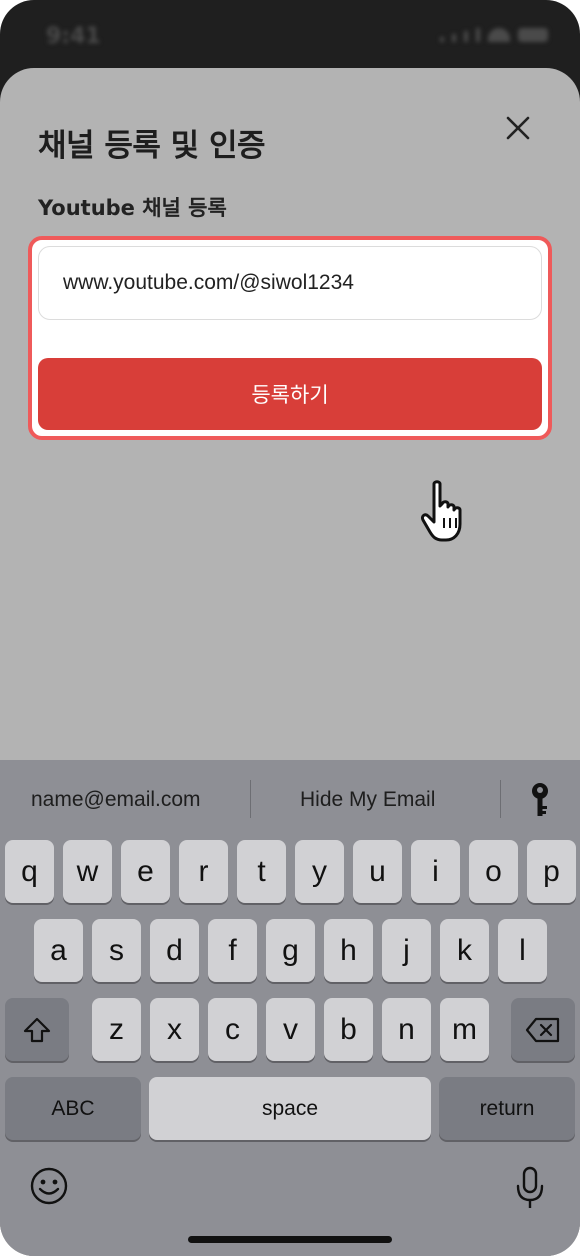 The image size is (580, 1256). Describe the element at coordinates (367, 800) in the screenshot. I see `suggestion-hide-my-email: Hide My Email` at that location.